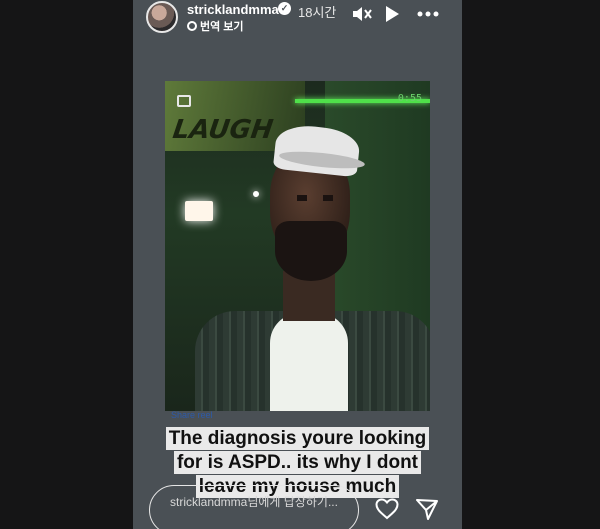 Image resolution: width=600 pixels, height=529 pixels. What do you see at coordinates (222, 27) in the screenshot?
I see `translate-label: 번역 보기` at bounding box center [222, 27].